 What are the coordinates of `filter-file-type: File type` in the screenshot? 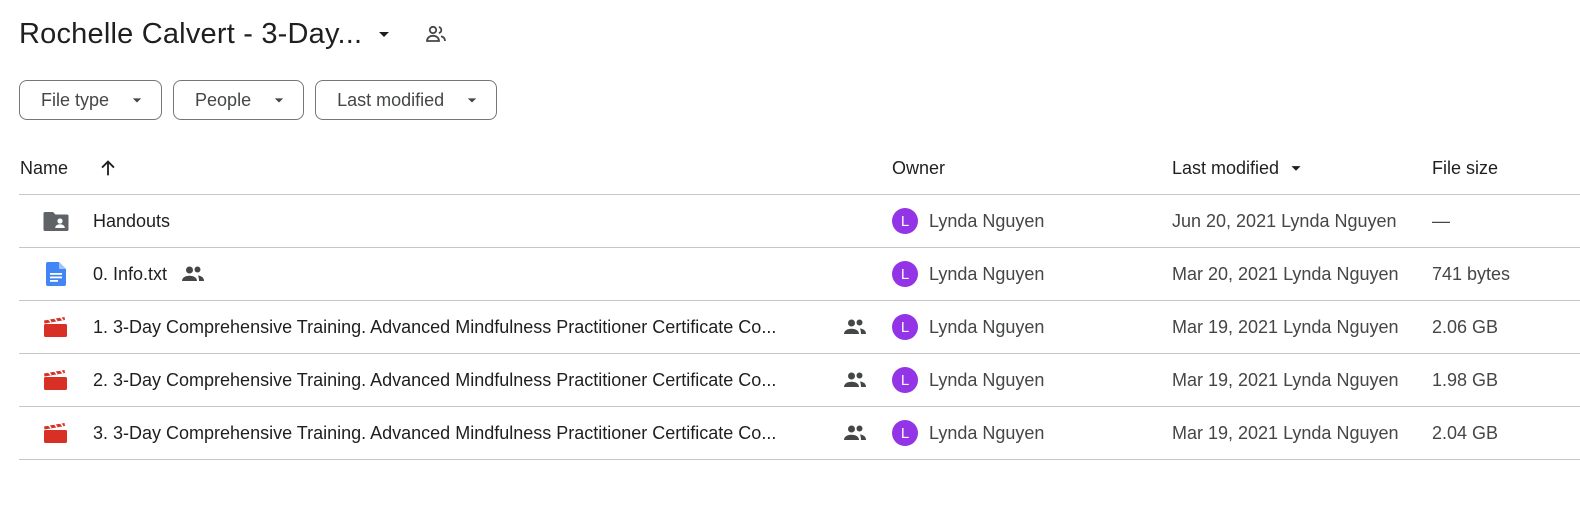 It's located at (91, 100).